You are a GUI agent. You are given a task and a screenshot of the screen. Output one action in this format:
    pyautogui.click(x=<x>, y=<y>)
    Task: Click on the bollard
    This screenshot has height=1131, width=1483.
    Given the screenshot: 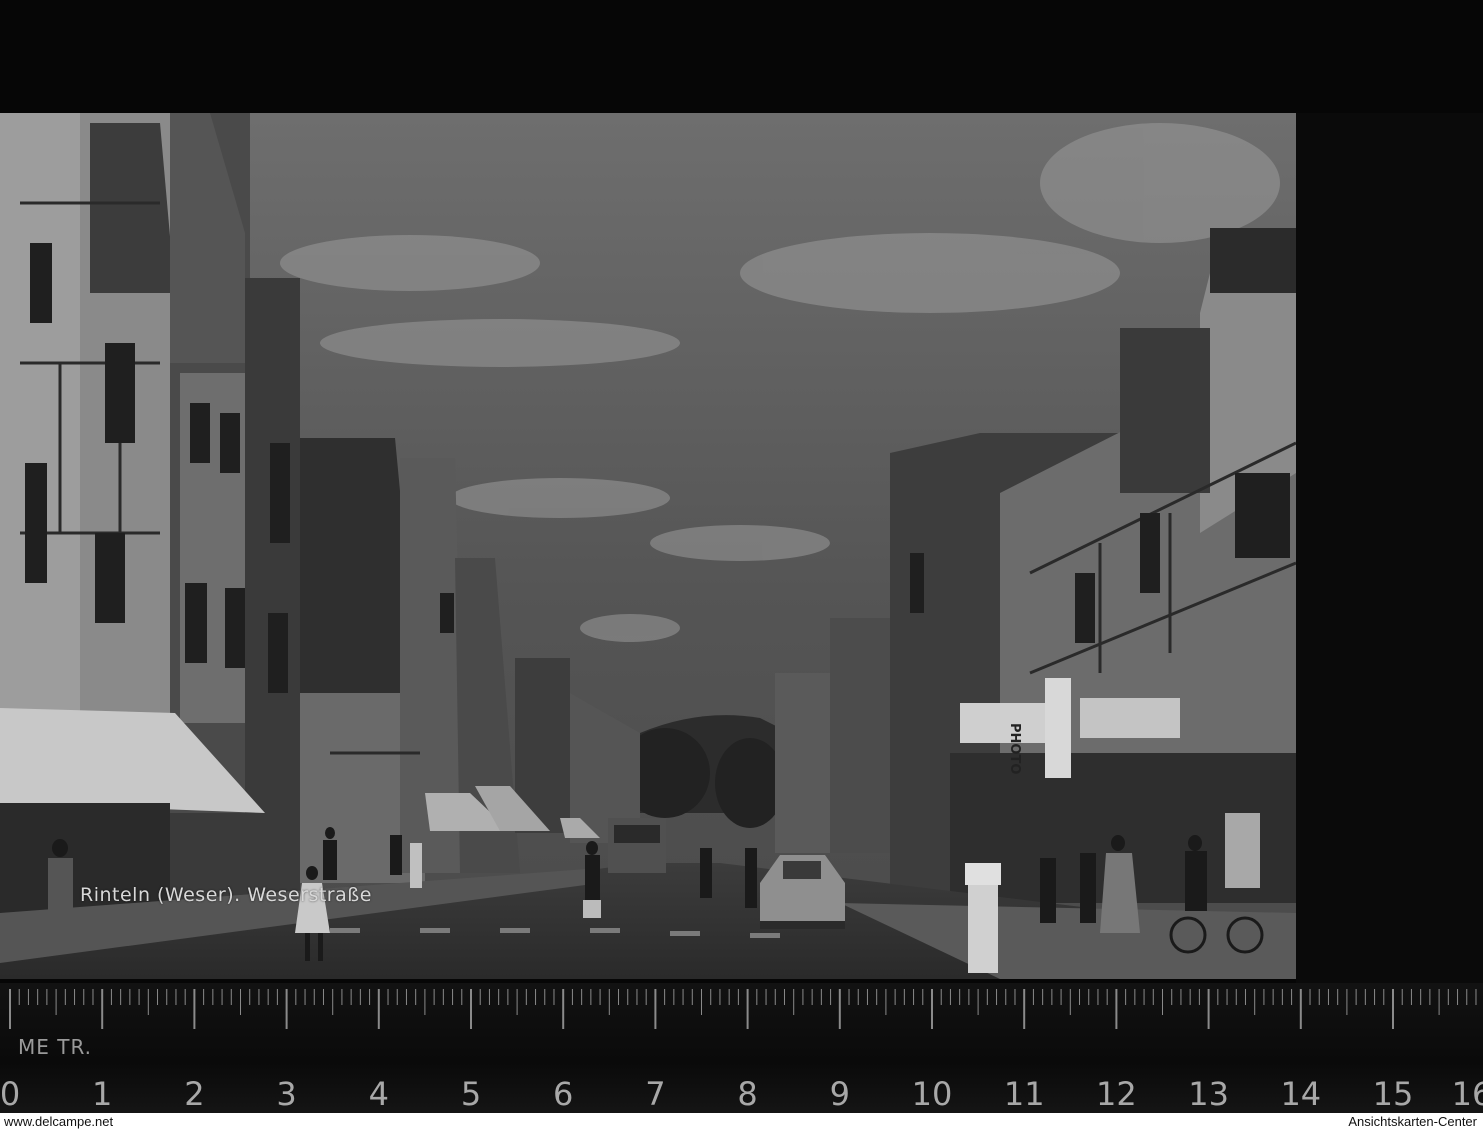 What is the action you would take?
    pyautogui.click(x=983, y=918)
    